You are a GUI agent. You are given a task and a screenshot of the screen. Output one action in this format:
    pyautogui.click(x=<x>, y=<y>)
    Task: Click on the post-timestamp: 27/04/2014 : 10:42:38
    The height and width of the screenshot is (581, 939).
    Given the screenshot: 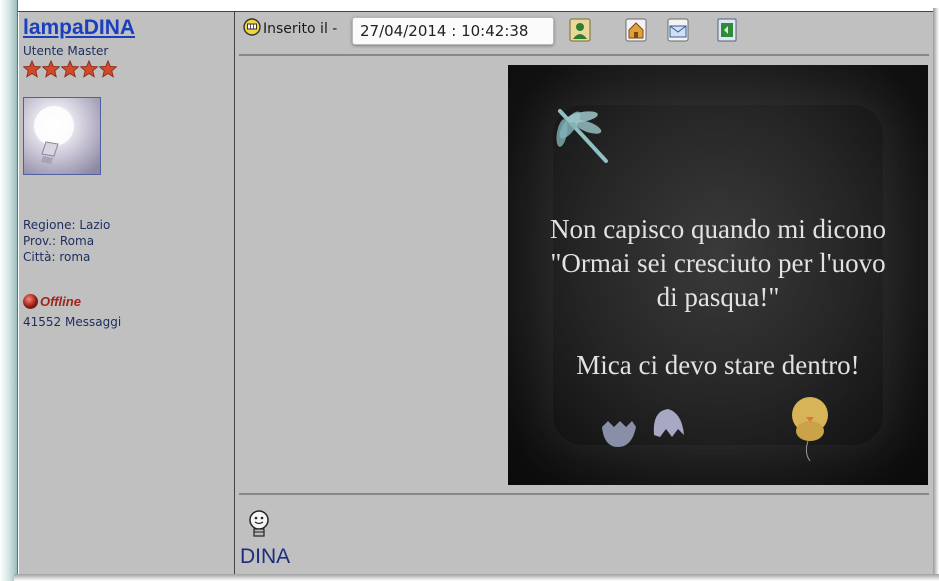 What is the action you would take?
    pyautogui.click(x=453, y=31)
    